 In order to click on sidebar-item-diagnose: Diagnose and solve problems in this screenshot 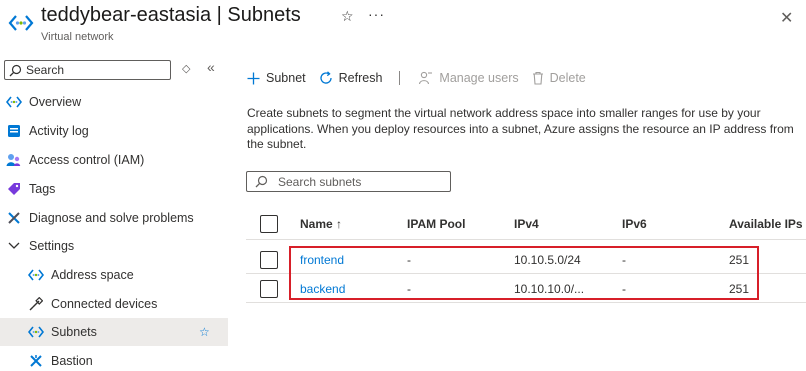, I will do `click(114, 218)`.